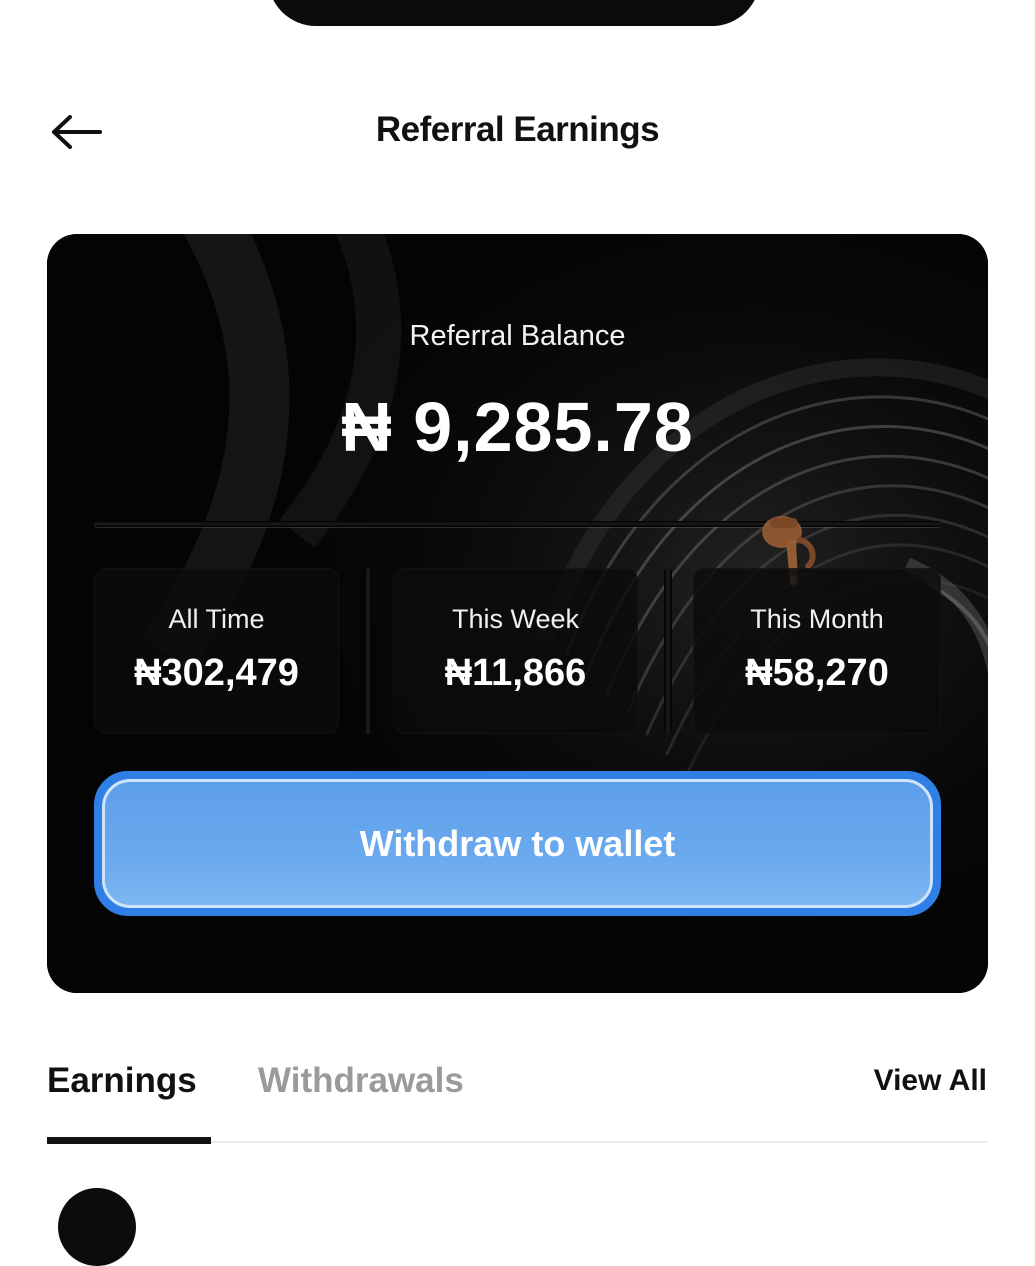 The height and width of the screenshot is (1266, 1035). What do you see at coordinates (514, 13) in the screenshot?
I see `device-notch` at bounding box center [514, 13].